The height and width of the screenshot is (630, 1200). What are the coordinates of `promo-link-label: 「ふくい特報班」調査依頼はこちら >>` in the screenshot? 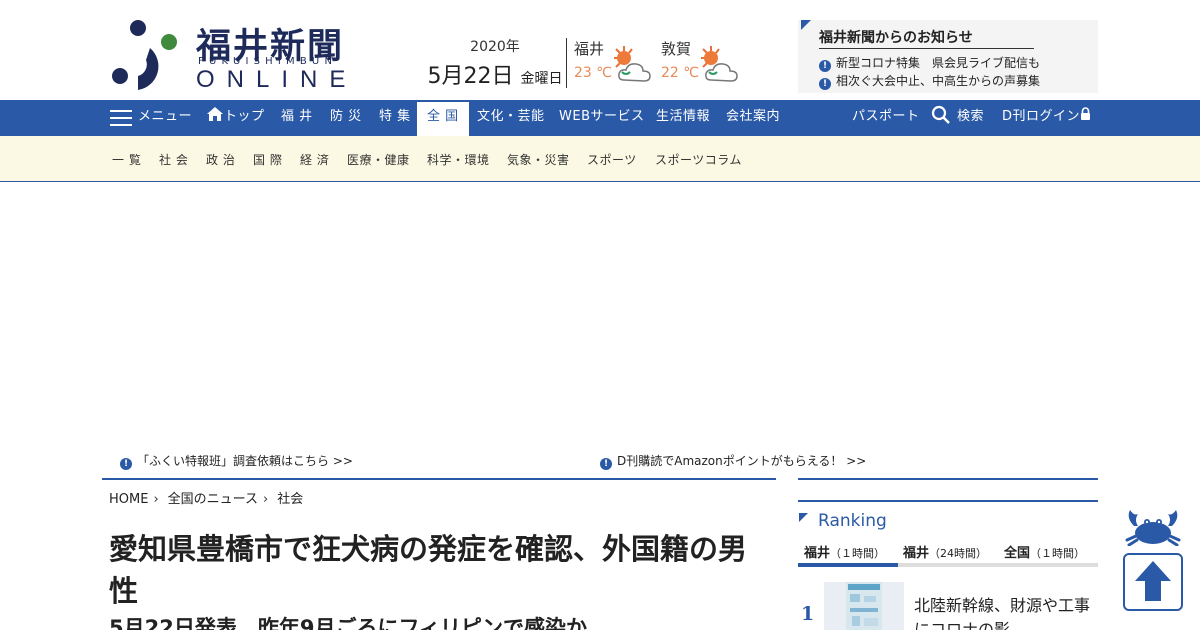 It's located at (245, 461).